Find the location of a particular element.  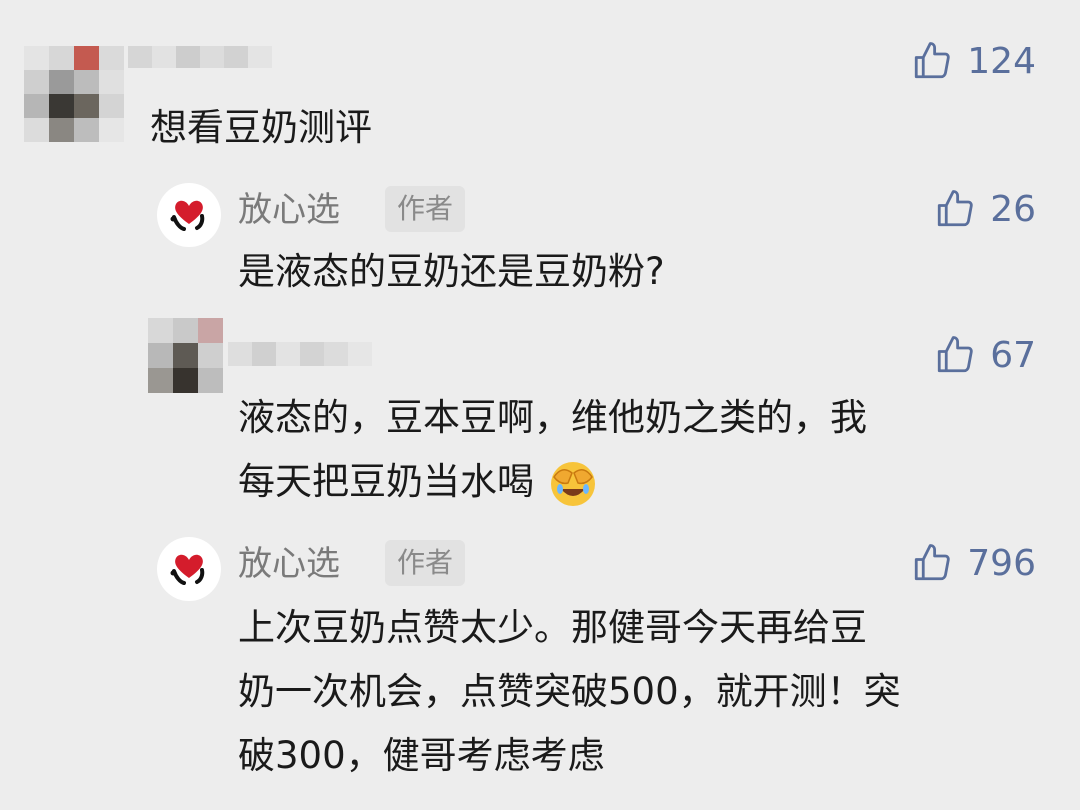

comment-text-4-line3: 破300，健哥考虑考虑 is located at coordinates (421, 755).